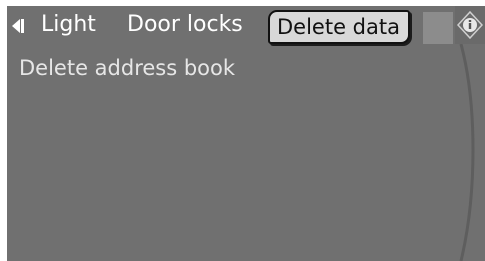 This screenshot has width=485, height=261. I want to click on info-icon, so click(470, 25).